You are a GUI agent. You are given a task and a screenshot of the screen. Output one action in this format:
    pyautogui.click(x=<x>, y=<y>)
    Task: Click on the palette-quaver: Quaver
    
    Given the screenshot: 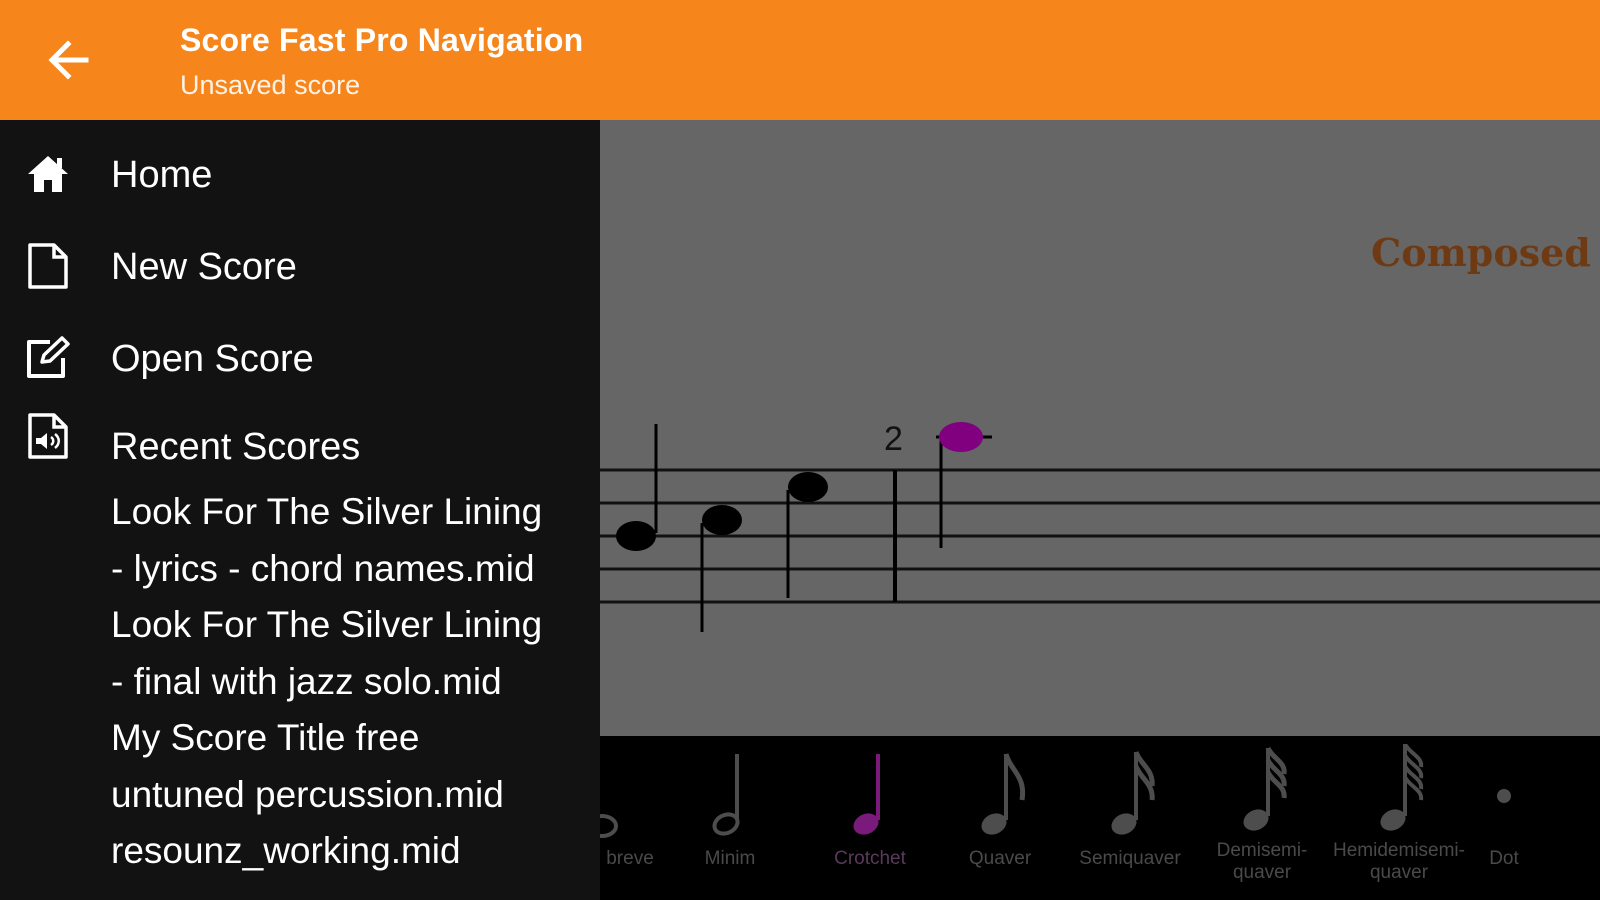 What is the action you would take?
    pyautogui.click(x=1000, y=818)
    